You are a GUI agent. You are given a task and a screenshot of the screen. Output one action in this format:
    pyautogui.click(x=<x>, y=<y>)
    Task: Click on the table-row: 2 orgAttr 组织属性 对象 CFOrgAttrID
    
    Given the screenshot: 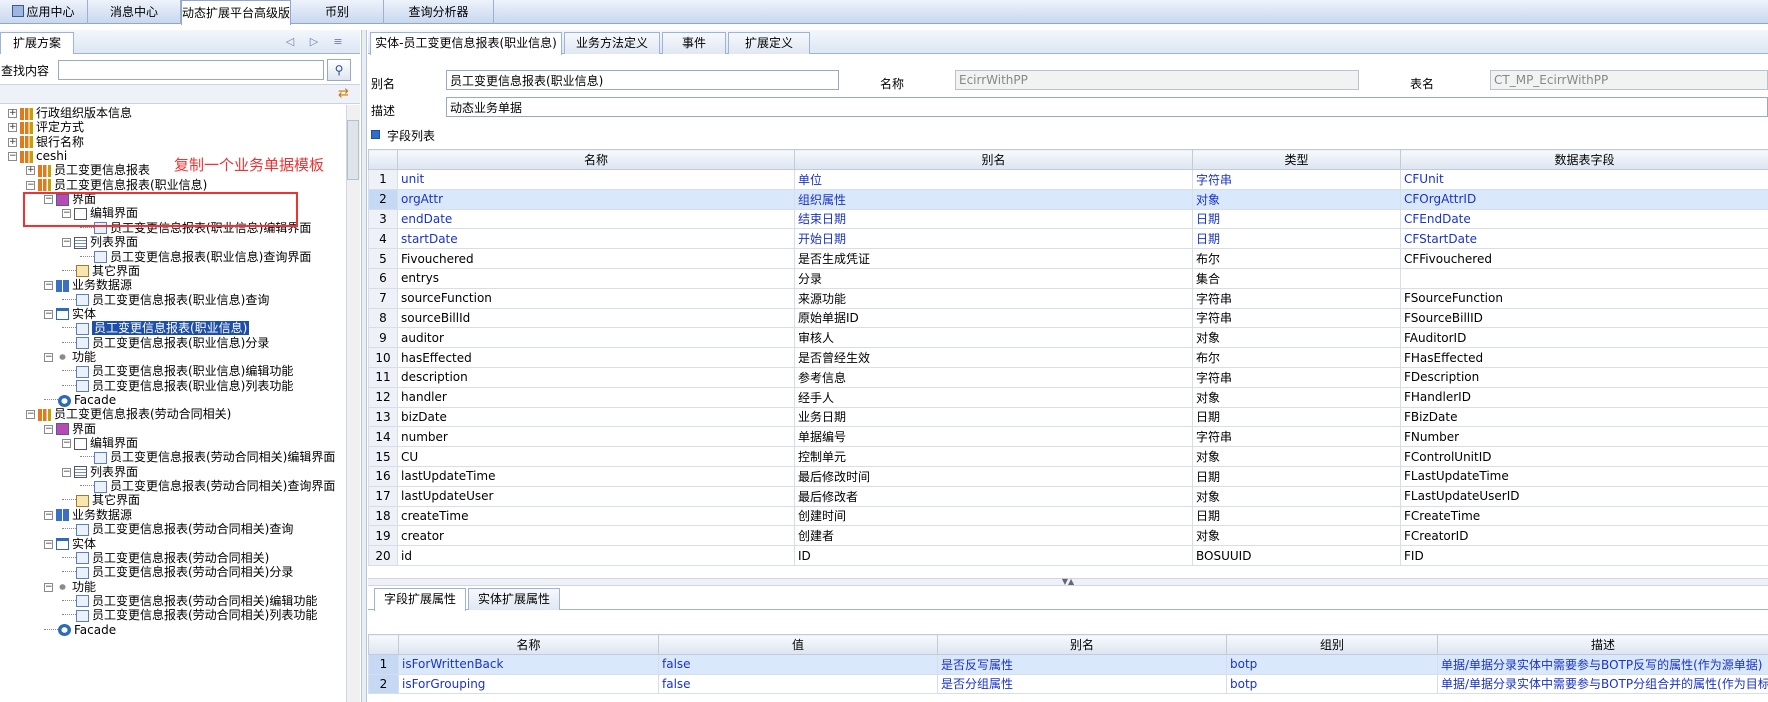 What is the action you would take?
    pyautogui.click(x=1068, y=199)
    